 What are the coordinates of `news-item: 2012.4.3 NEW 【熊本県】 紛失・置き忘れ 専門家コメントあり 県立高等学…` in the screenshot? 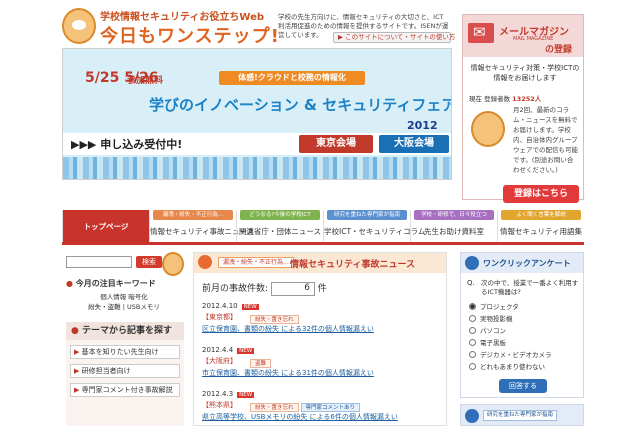 It's located at (322, 405).